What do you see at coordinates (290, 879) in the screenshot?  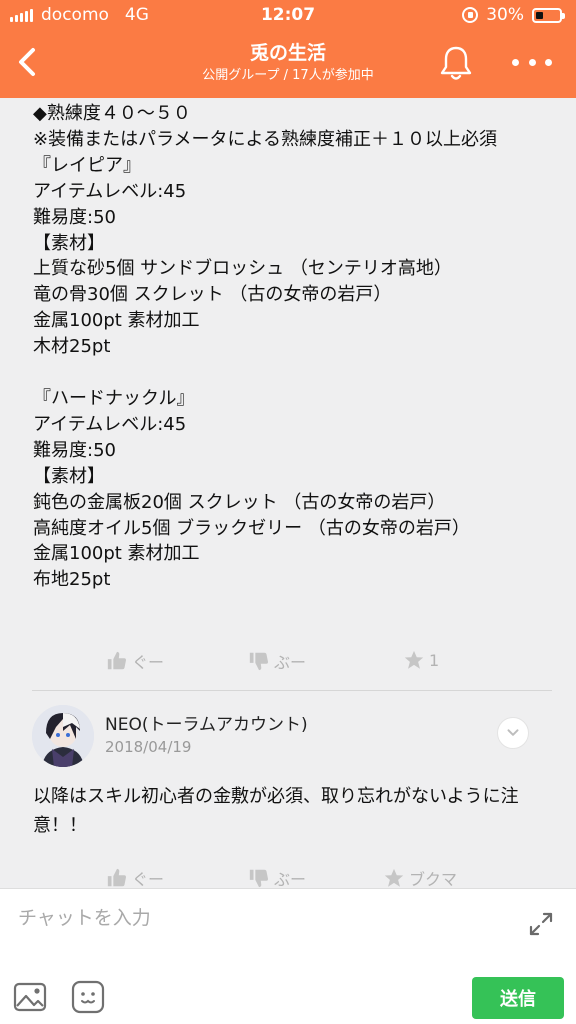 I see `comment-dislike-label: ぶー` at bounding box center [290, 879].